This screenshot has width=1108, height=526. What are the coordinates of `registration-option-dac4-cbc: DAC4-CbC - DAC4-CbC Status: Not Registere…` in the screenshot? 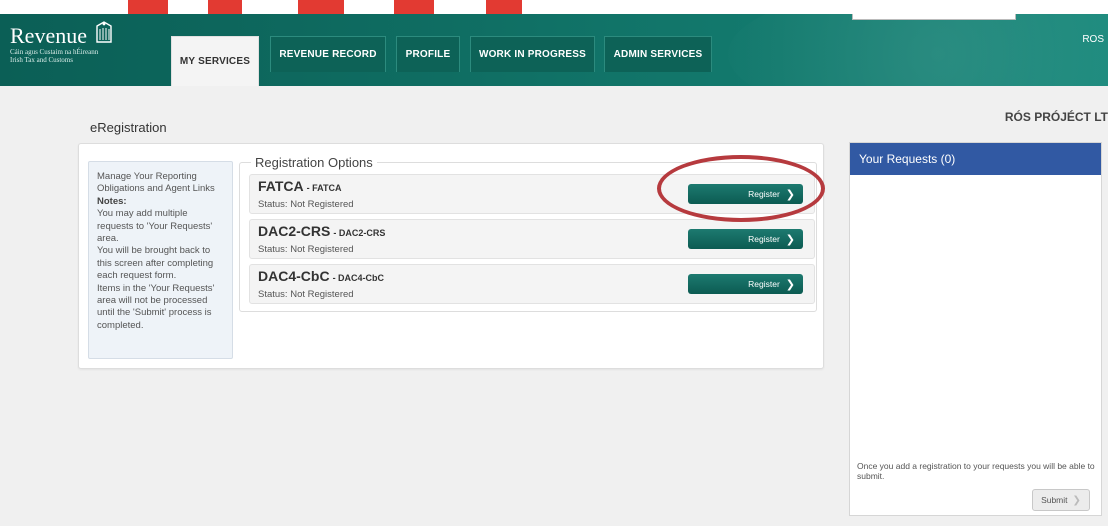 It's located at (532, 284).